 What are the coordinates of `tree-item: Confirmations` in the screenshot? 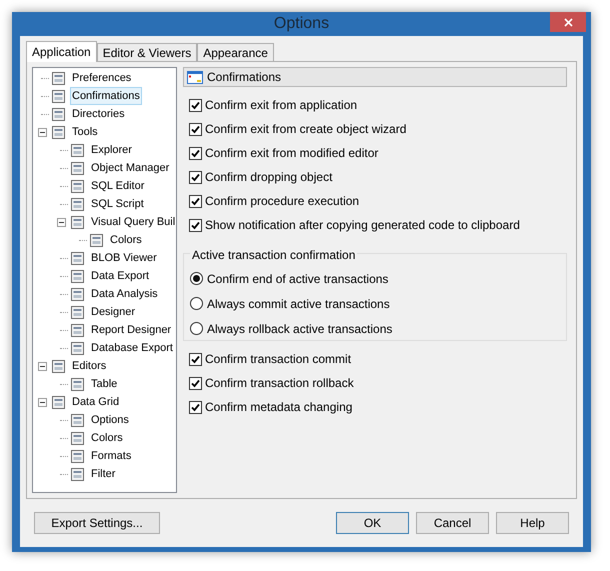 It's located at (106, 96).